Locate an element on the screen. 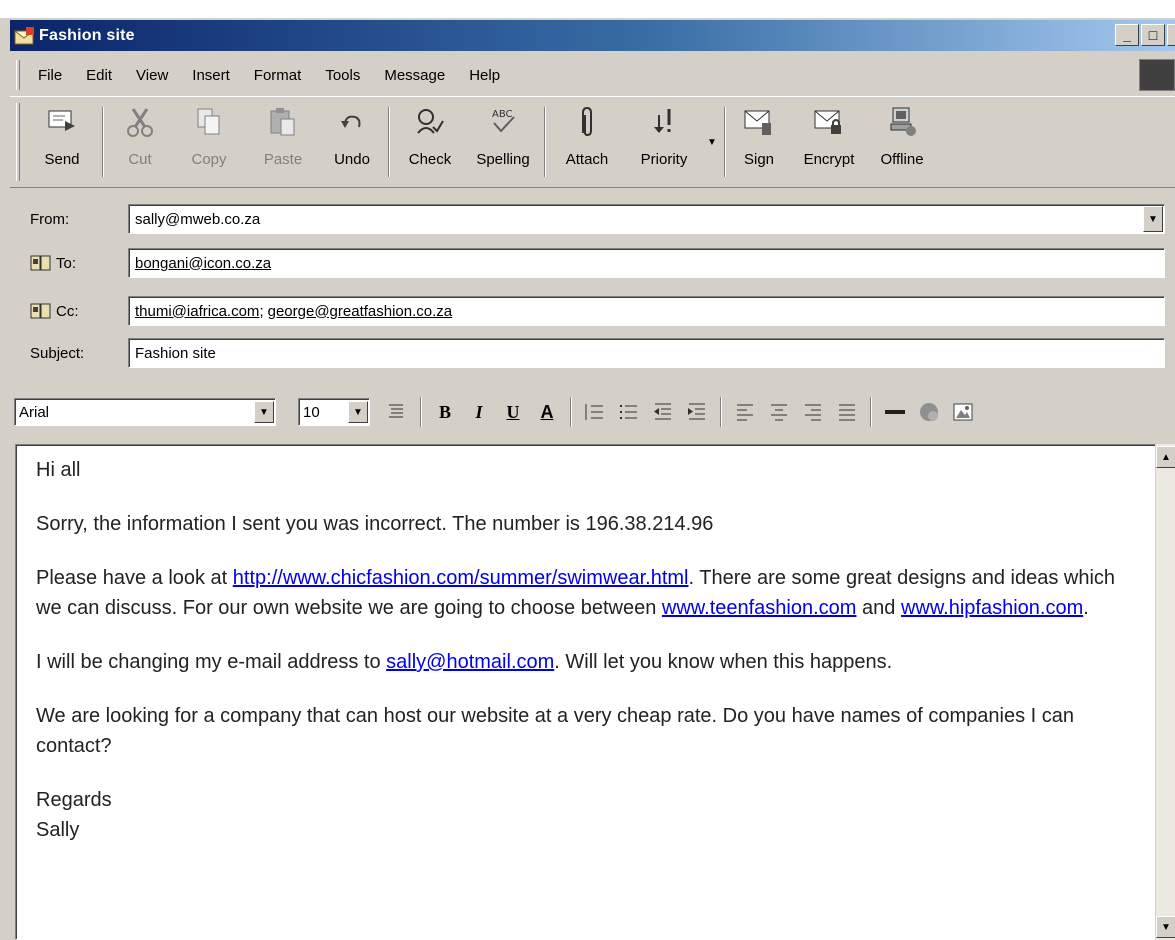  menu-help: Help is located at coordinates (484, 75).